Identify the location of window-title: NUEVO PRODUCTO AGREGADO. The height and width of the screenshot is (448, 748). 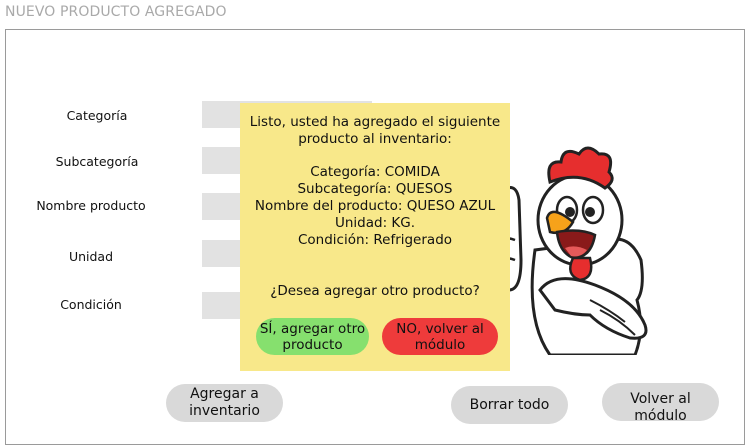
(116, 12).